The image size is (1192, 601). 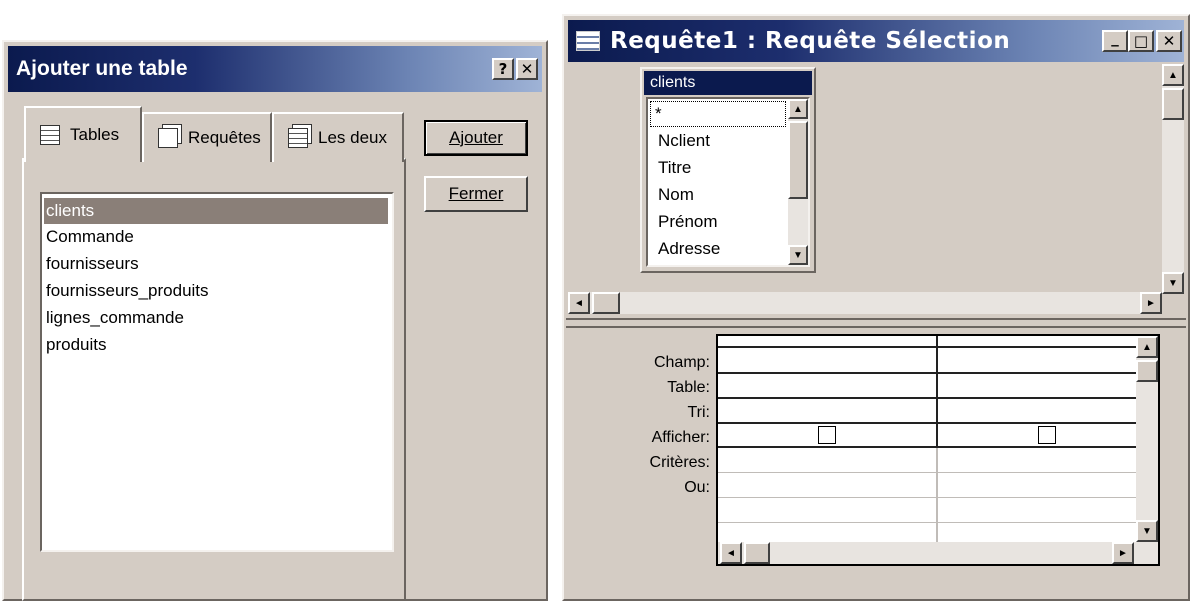 I want to click on pane-splitter, so click(x=876, y=323).